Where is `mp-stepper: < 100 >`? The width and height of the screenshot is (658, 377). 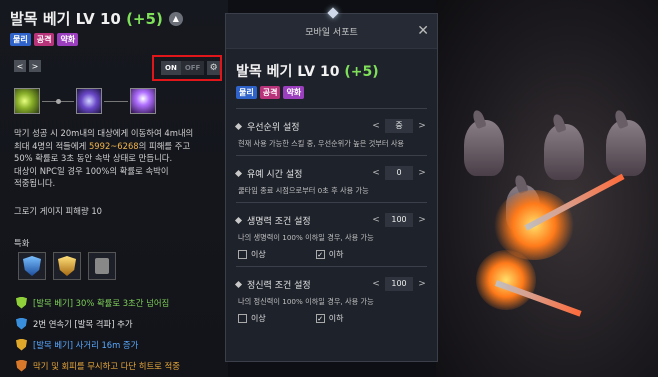
mp-stepper: < 100 > is located at coordinates (399, 284).